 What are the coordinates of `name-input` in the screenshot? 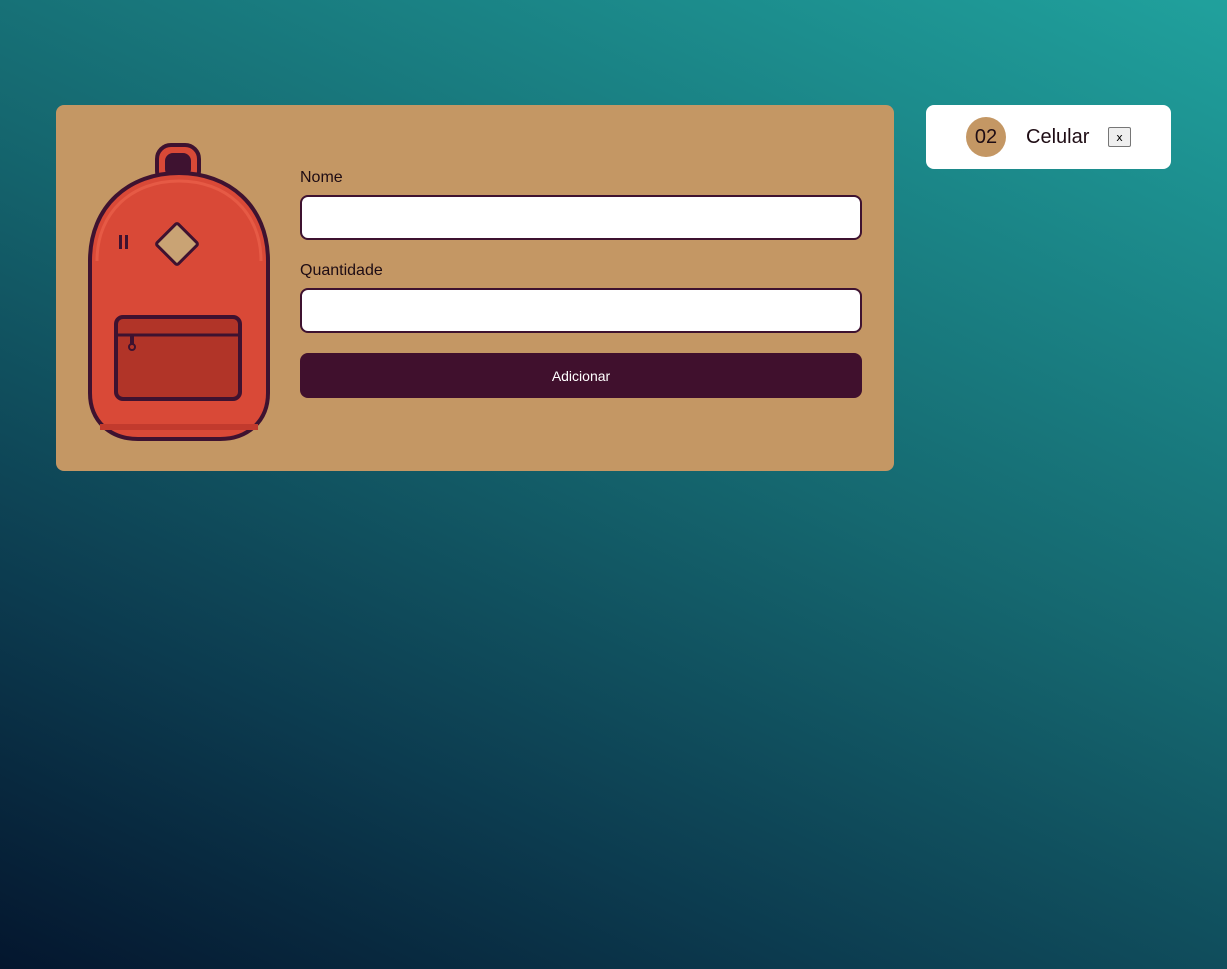 It's located at (581, 217).